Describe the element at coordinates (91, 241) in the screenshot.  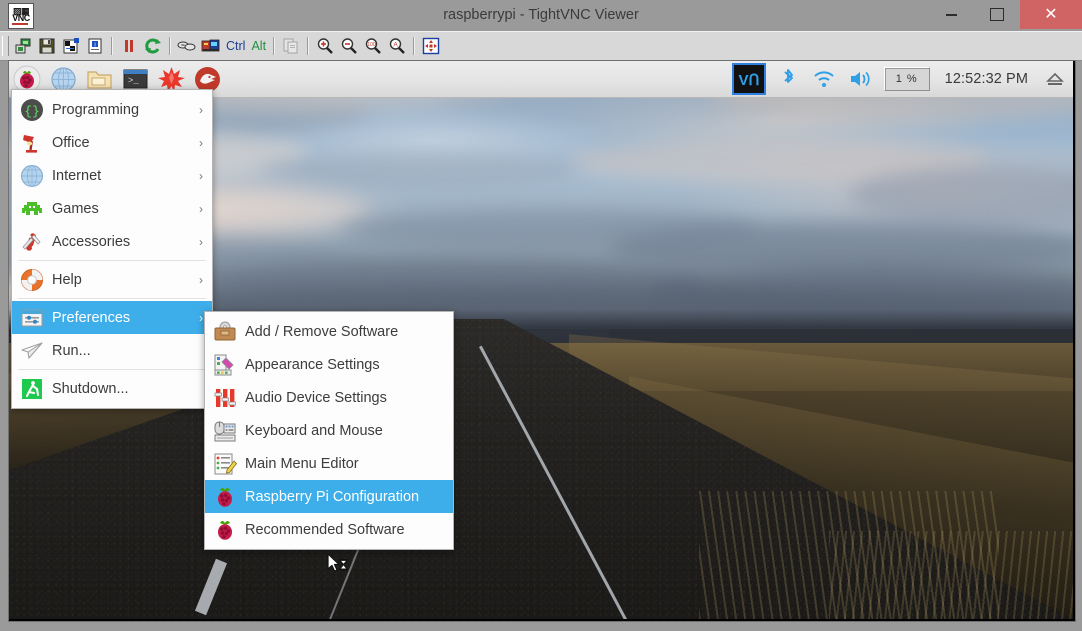
I see `menu-item-label: Accessories` at that location.